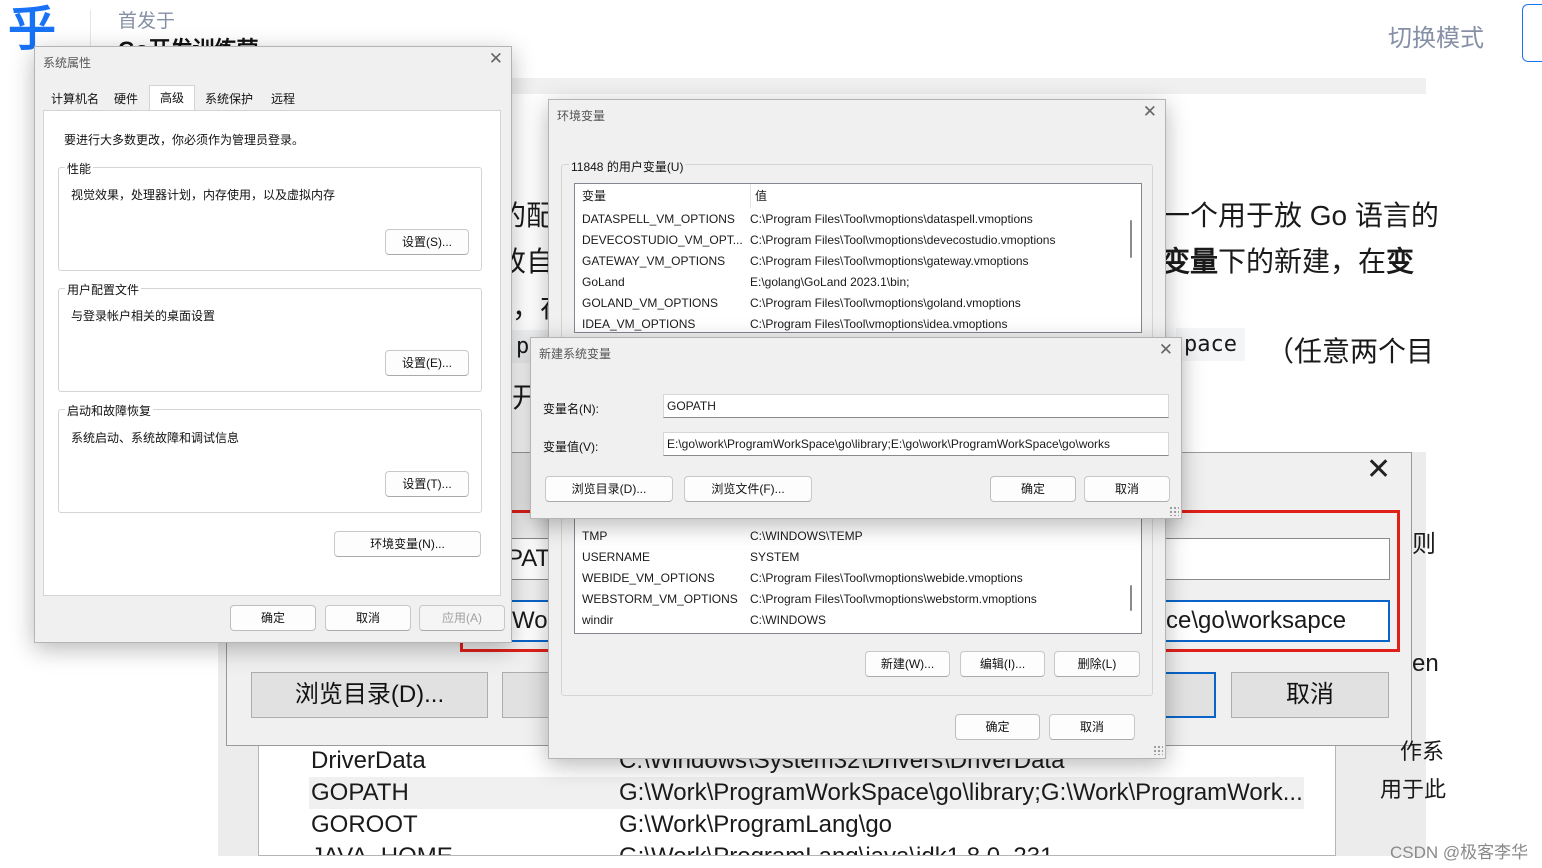  What do you see at coordinates (1459, 852) in the screenshot?
I see `csdn-watermark: CSDN @极客李华` at bounding box center [1459, 852].